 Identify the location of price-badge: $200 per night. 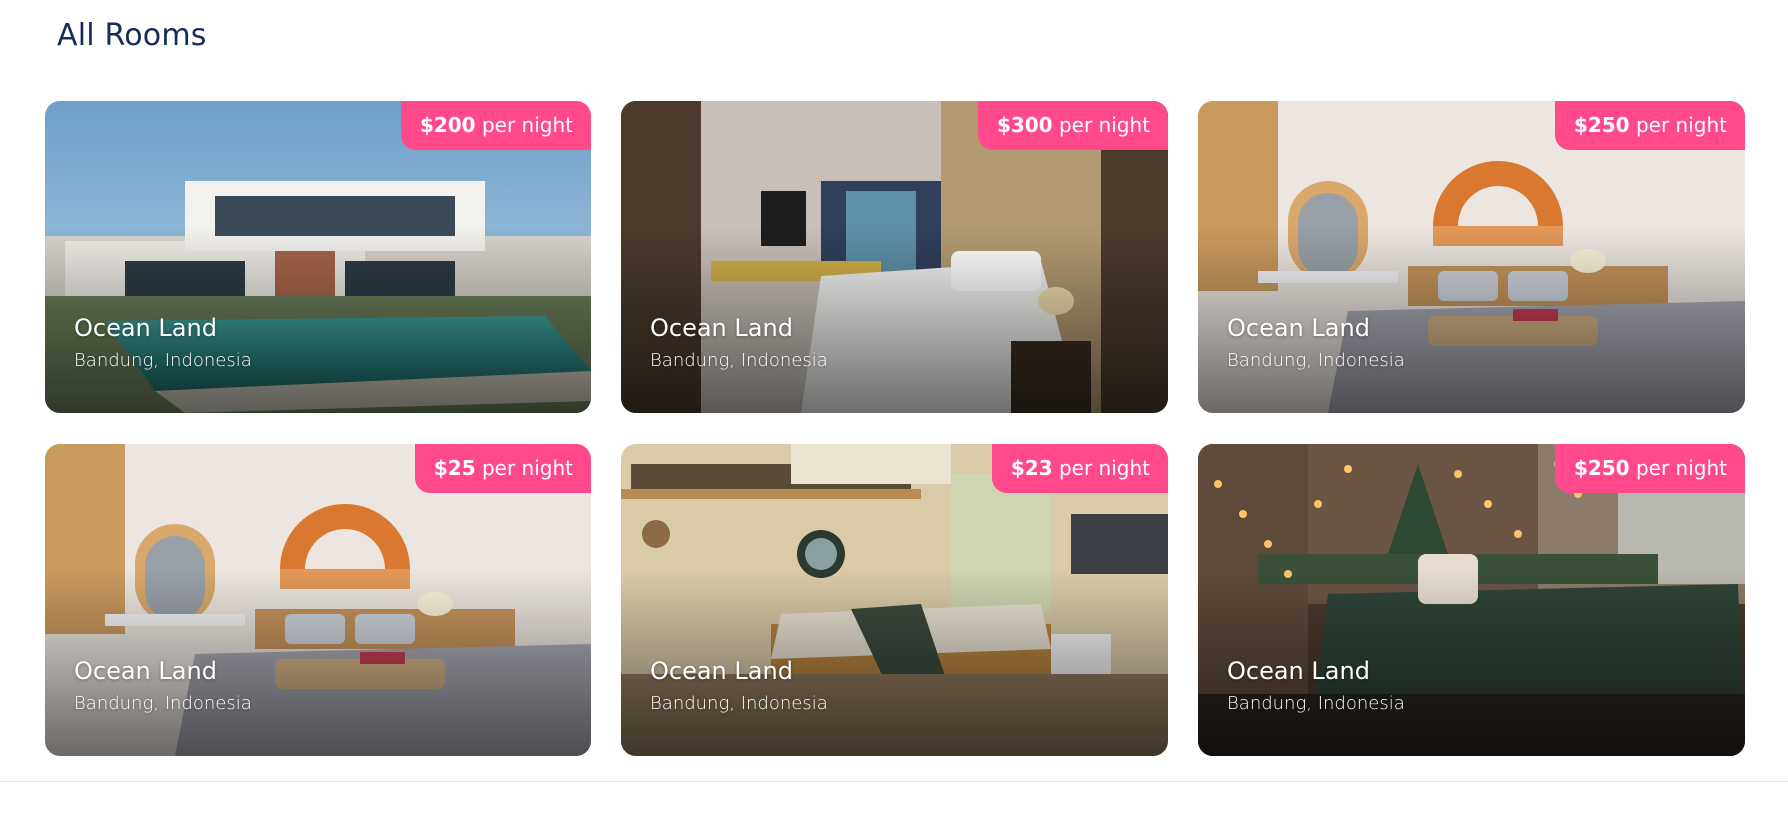
(495, 125).